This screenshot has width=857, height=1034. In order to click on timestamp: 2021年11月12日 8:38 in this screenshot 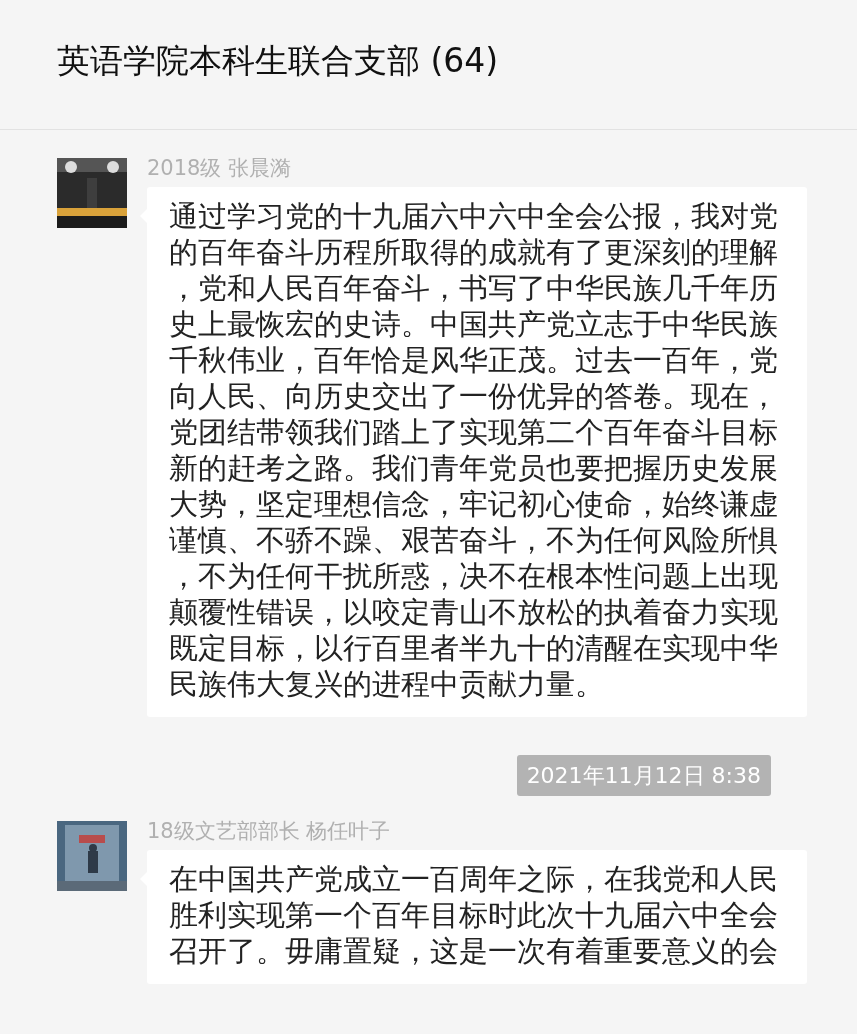, I will do `click(643, 775)`.